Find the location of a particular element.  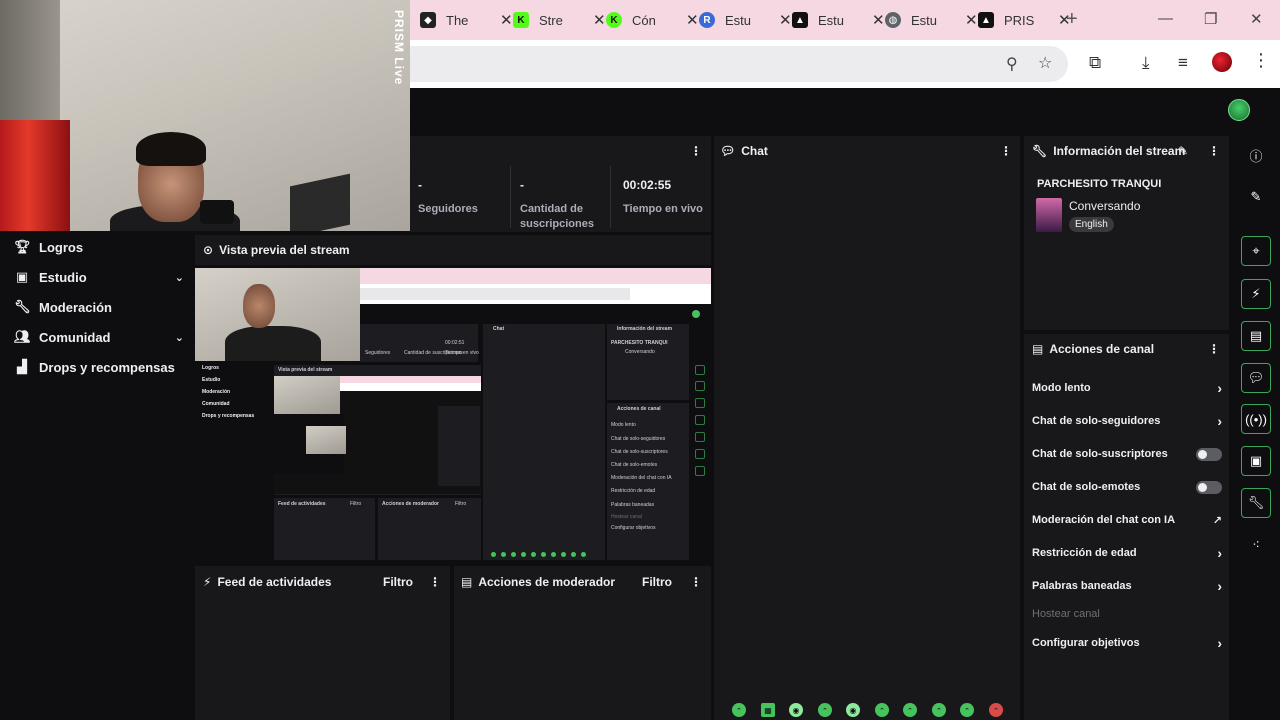

download-icon: ⤓ is located at coordinates (1146, 63).